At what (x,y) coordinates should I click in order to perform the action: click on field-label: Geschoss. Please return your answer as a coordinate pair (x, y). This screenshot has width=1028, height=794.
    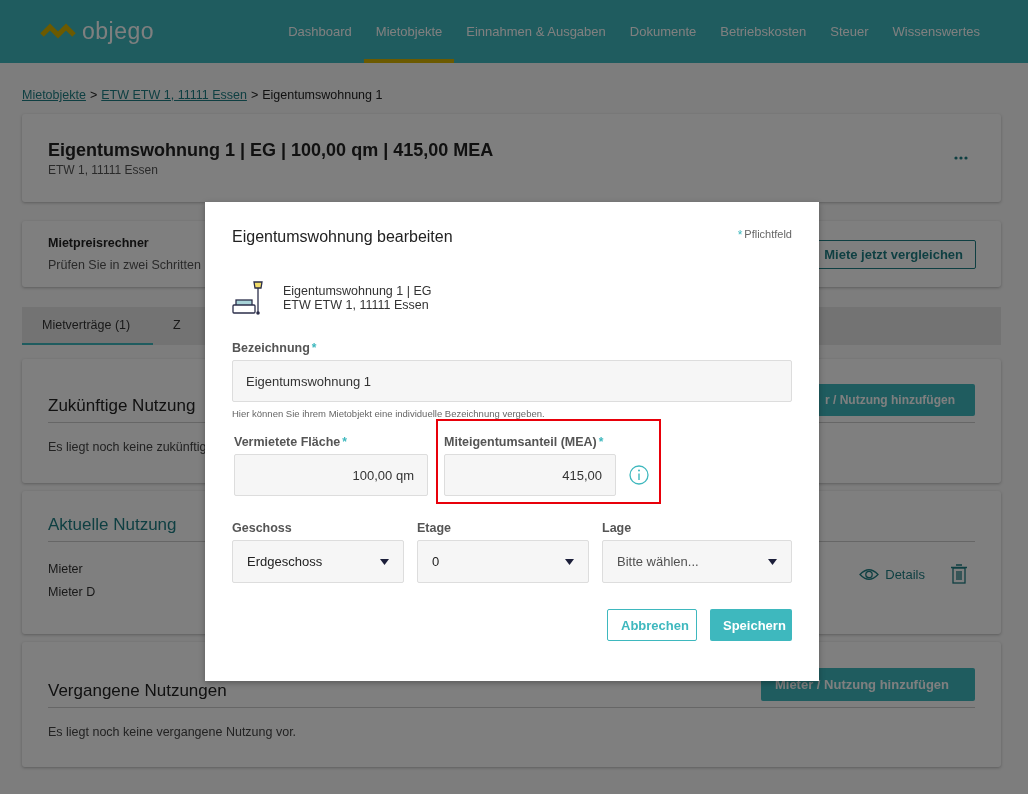
    Looking at the image, I should click on (262, 528).